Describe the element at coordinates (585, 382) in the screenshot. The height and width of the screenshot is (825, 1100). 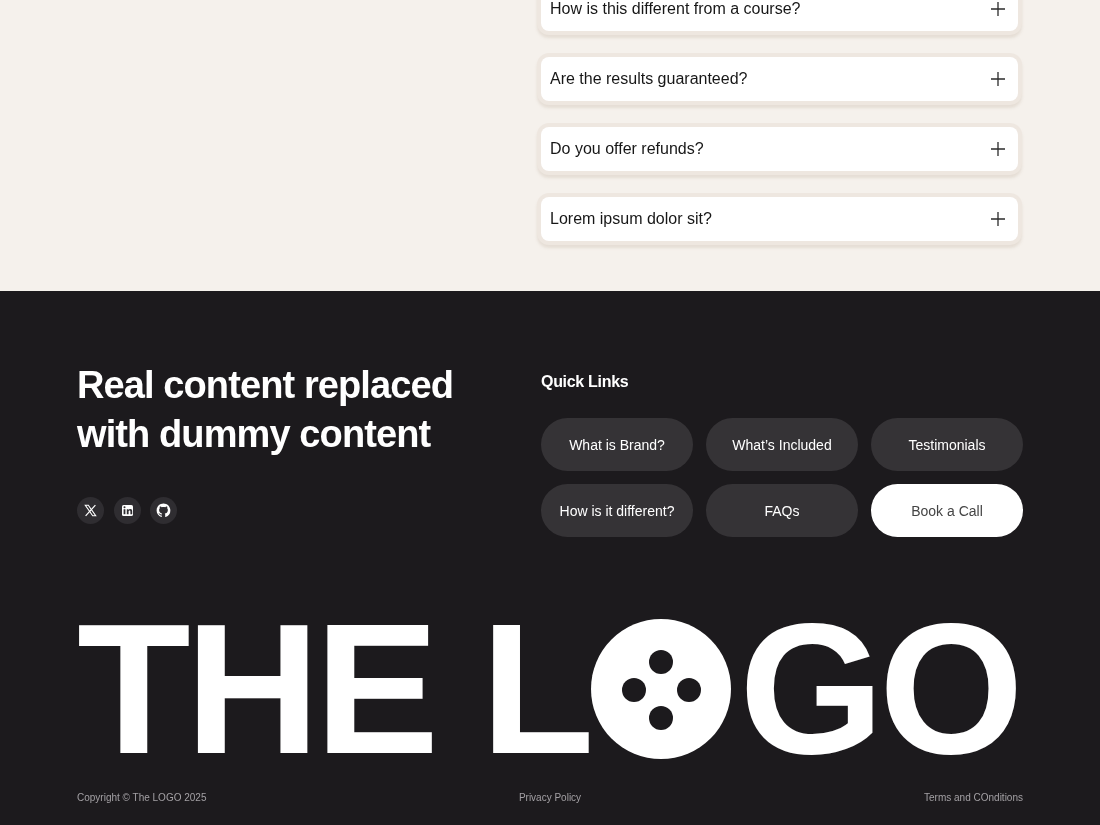
I see `quick-links-title: Quick Links` at that location.